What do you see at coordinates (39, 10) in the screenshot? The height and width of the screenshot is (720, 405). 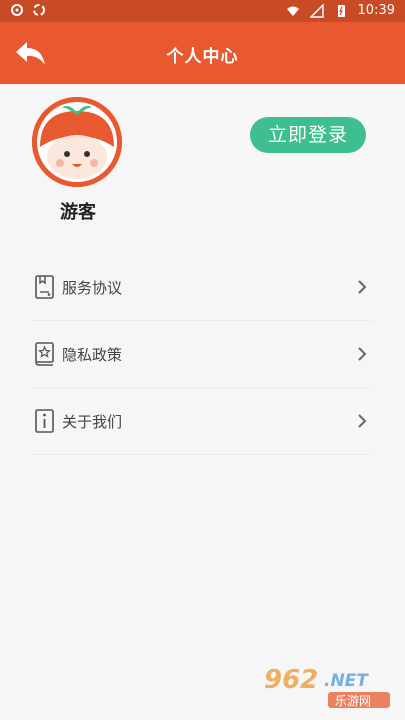 I see `sync-icon` at bounding box center [39, 10].